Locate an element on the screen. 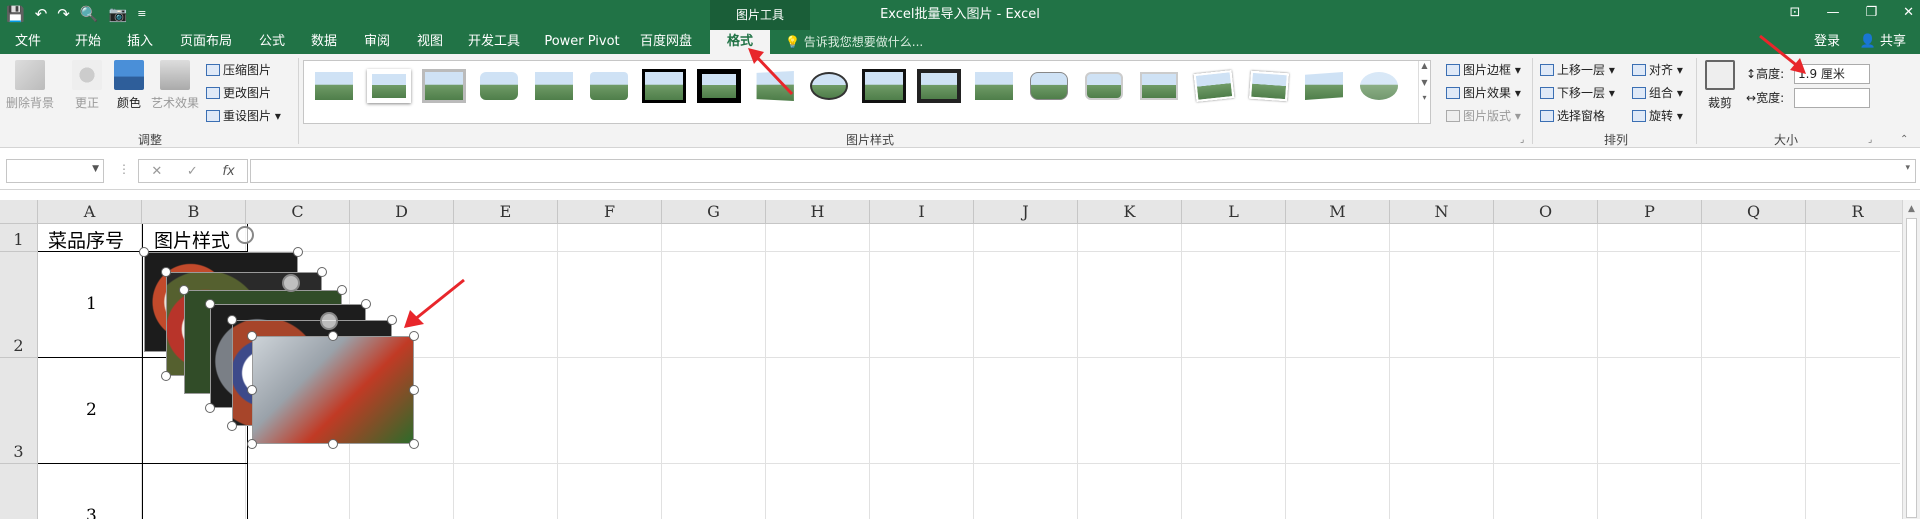  tab-developer: 开发工具 is located at coordinates (494, 42).